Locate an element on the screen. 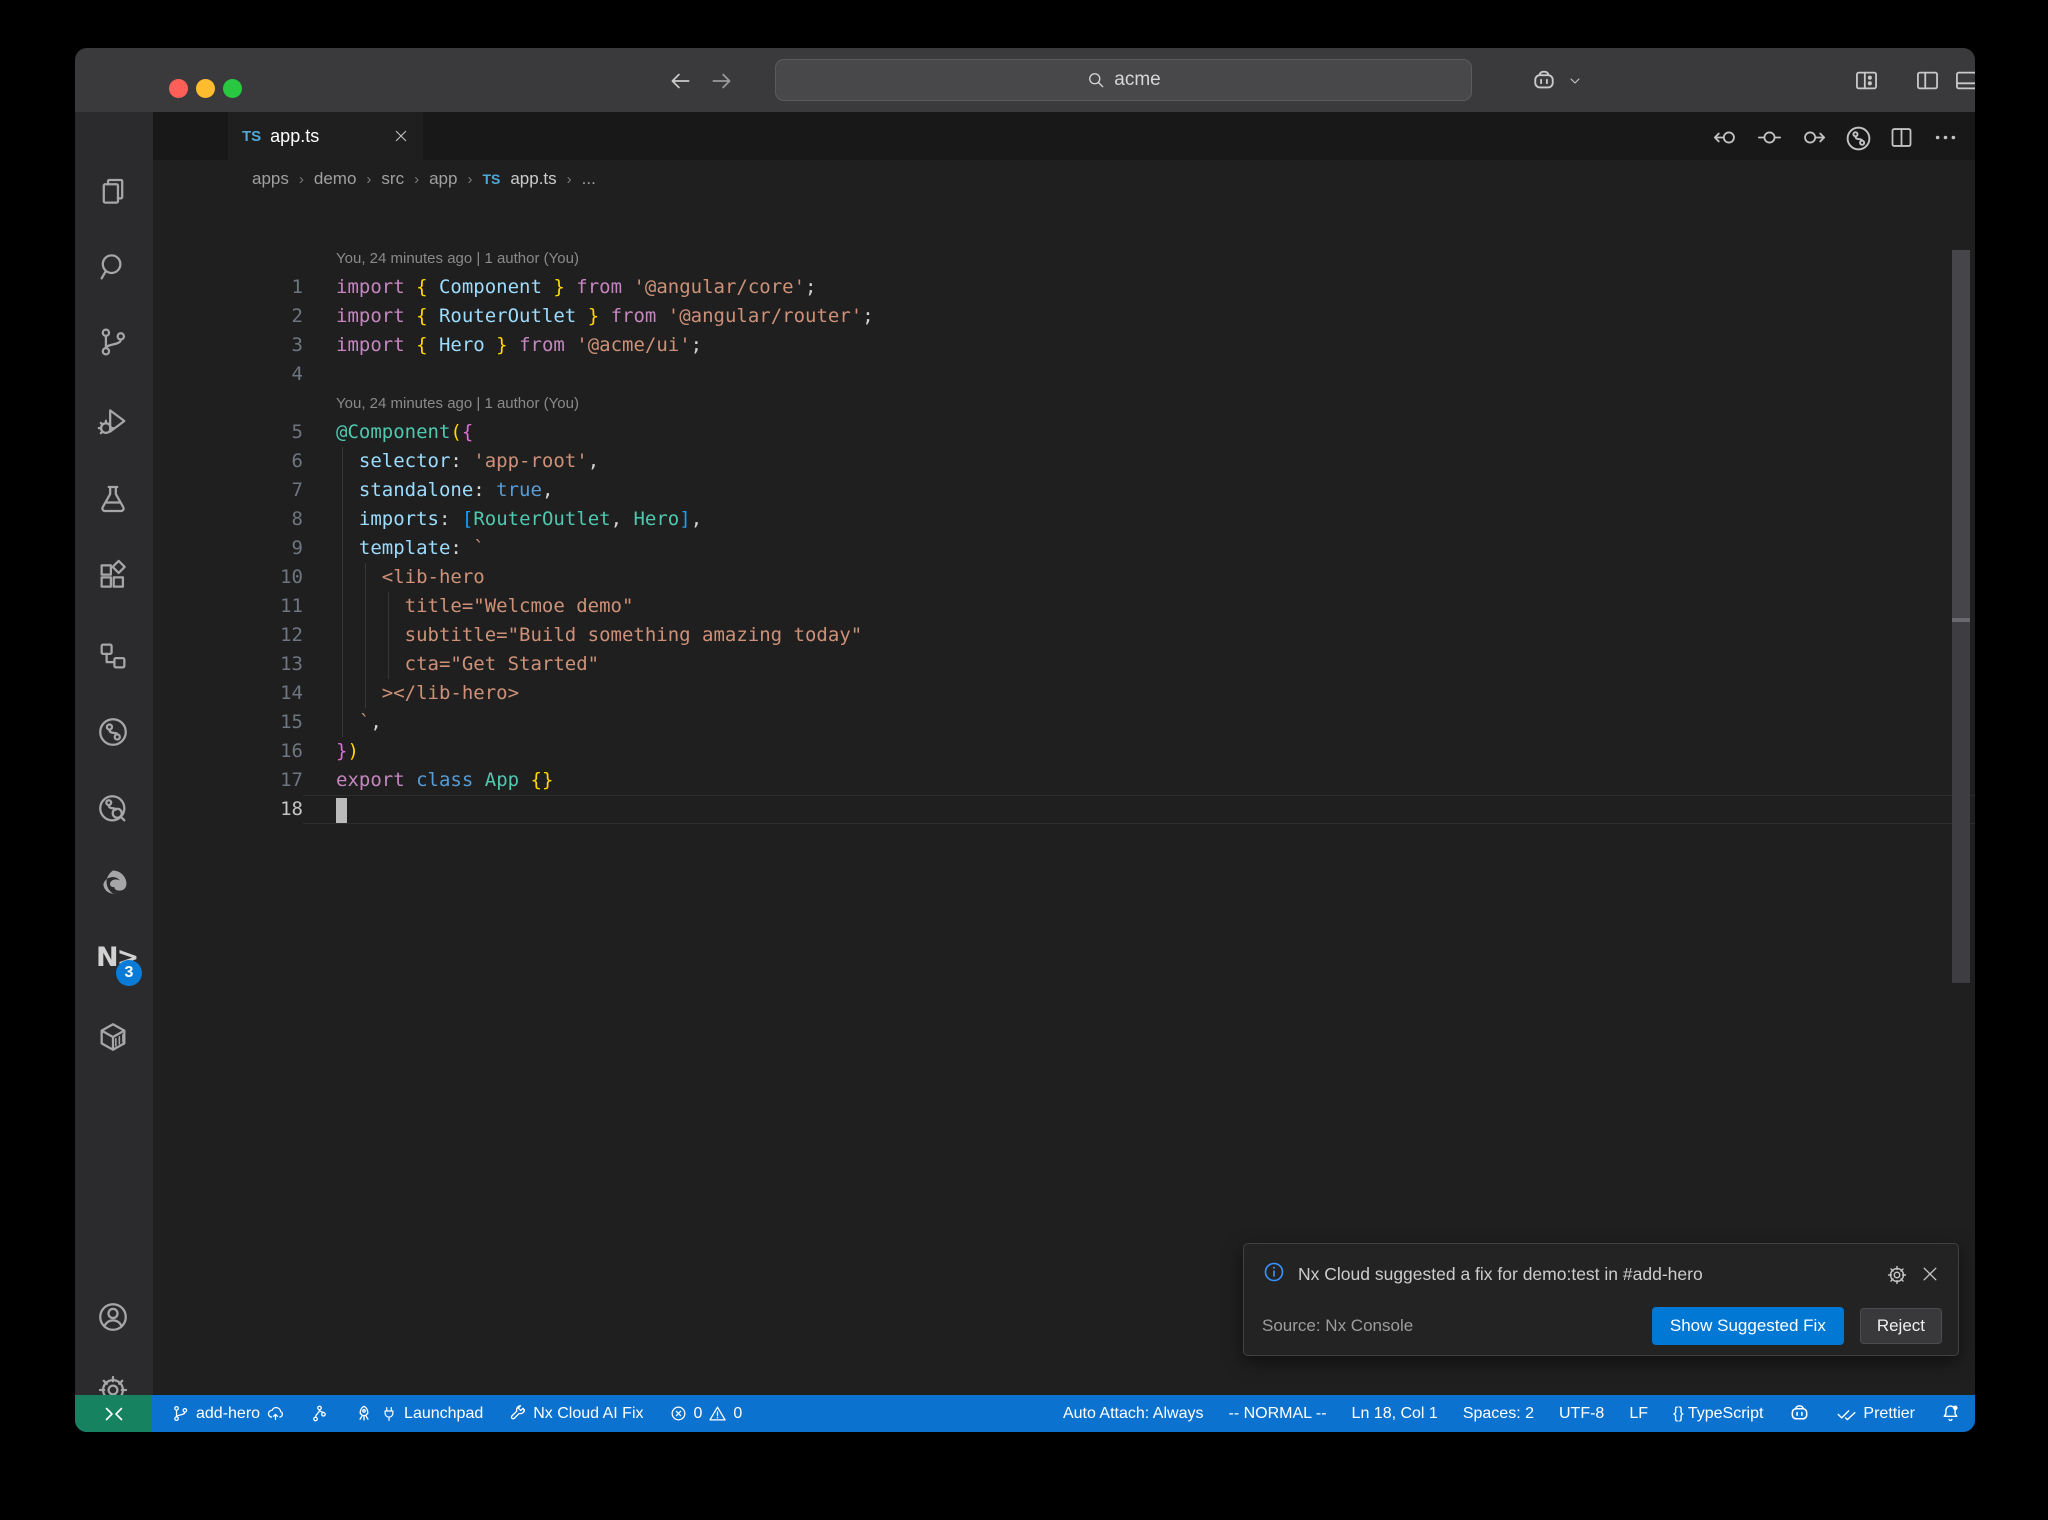 This screenshot has height=1520, width=2048. notification-close-icon is located at coordinates (1931, 1275).